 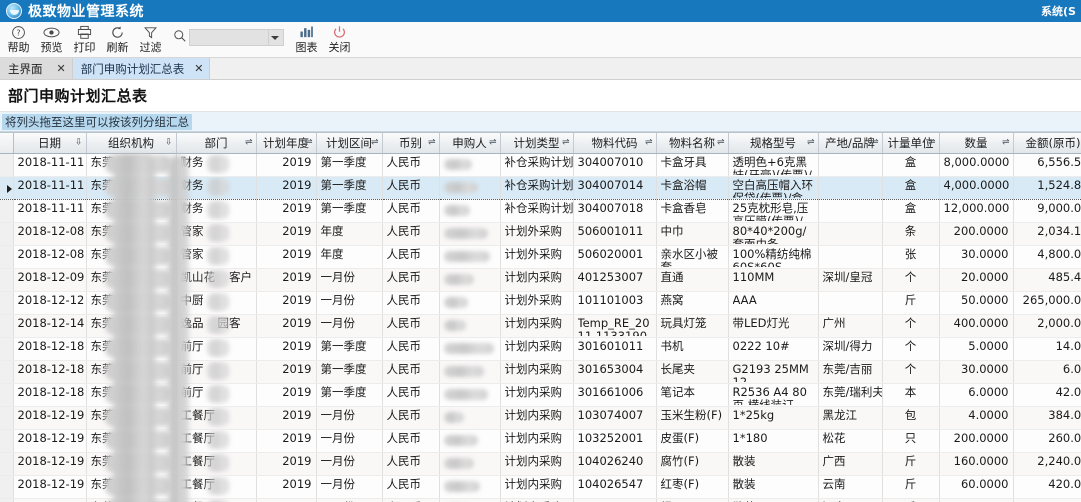 What do you see at coordinates (50, 395) in the screenshot?
I see `cell-date: 2018-12-18` at bounding box center [50, 395].